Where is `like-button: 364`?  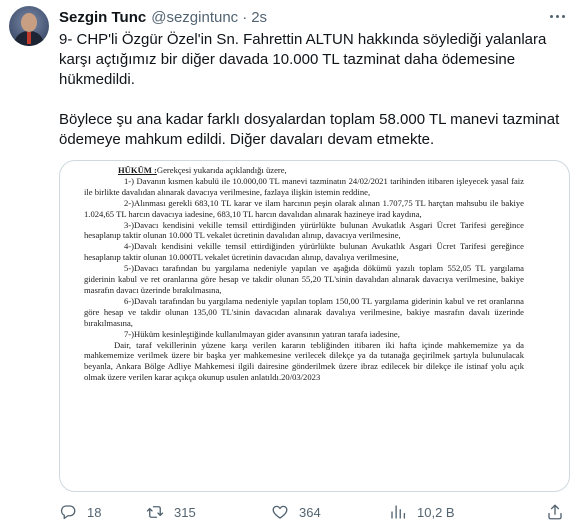 like-button: 364 is located at coordinates (296, 512).